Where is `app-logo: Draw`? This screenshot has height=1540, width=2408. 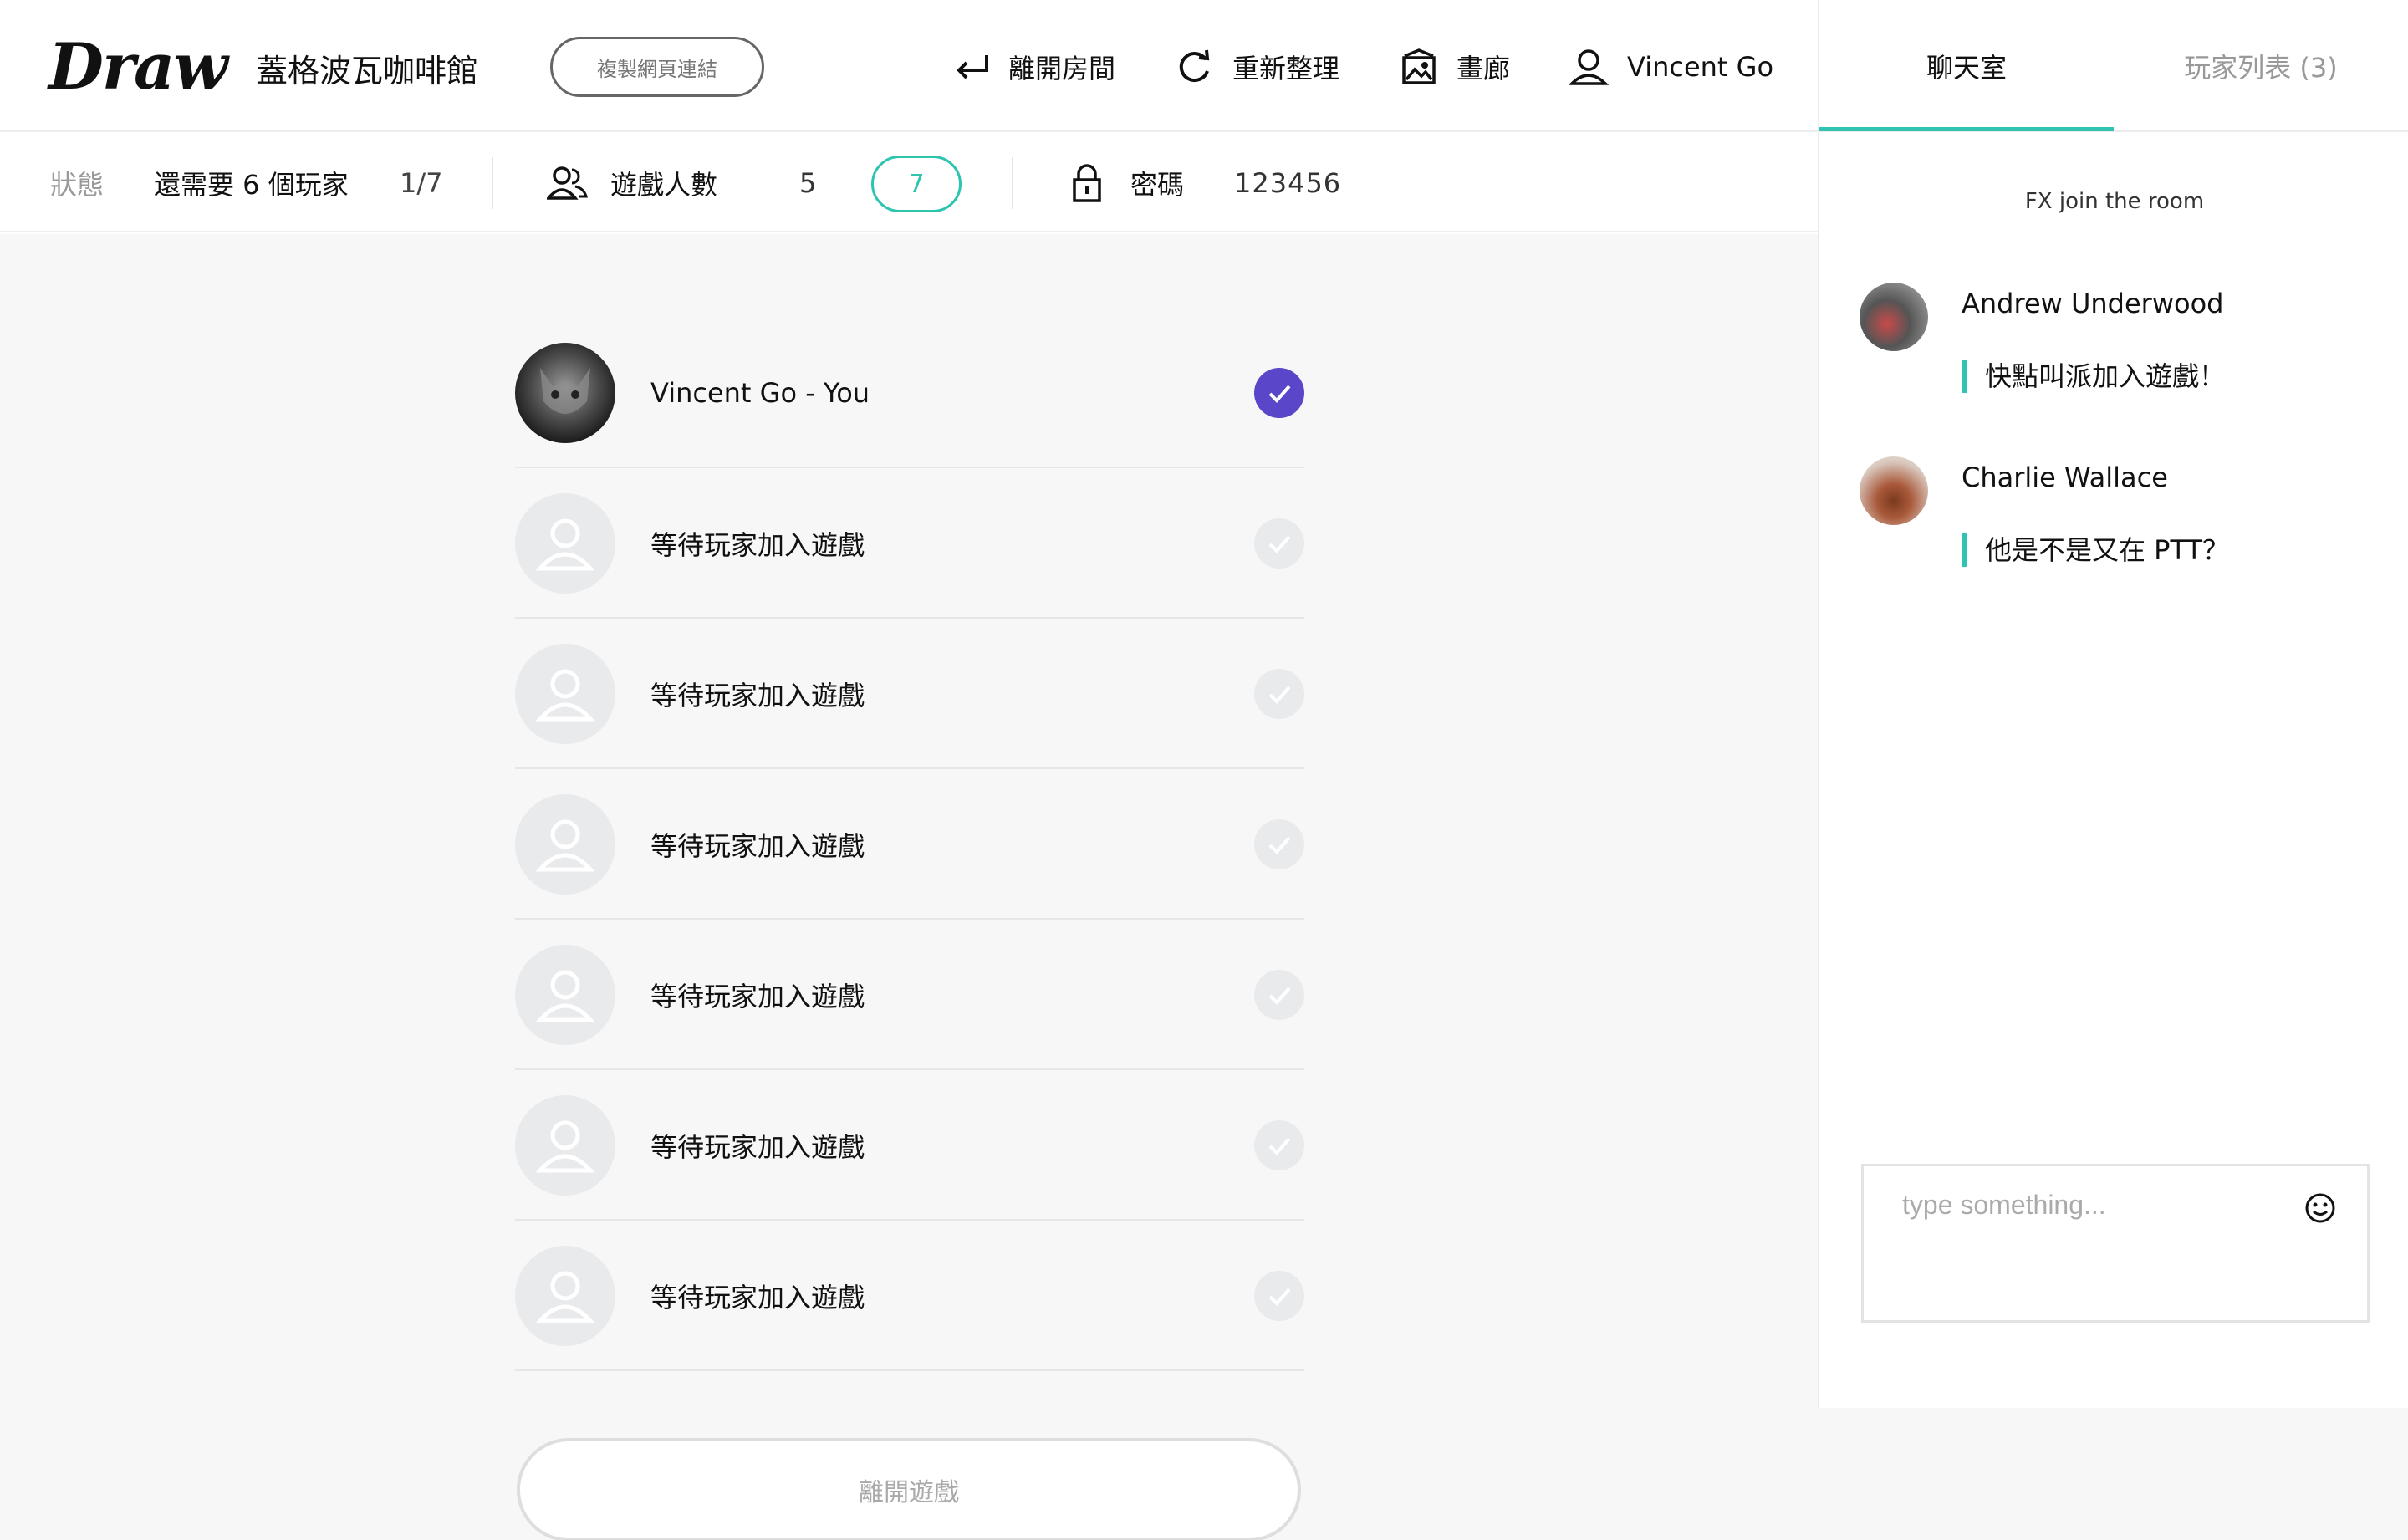
app-logo: Draw is located at coordinates (138, 67).